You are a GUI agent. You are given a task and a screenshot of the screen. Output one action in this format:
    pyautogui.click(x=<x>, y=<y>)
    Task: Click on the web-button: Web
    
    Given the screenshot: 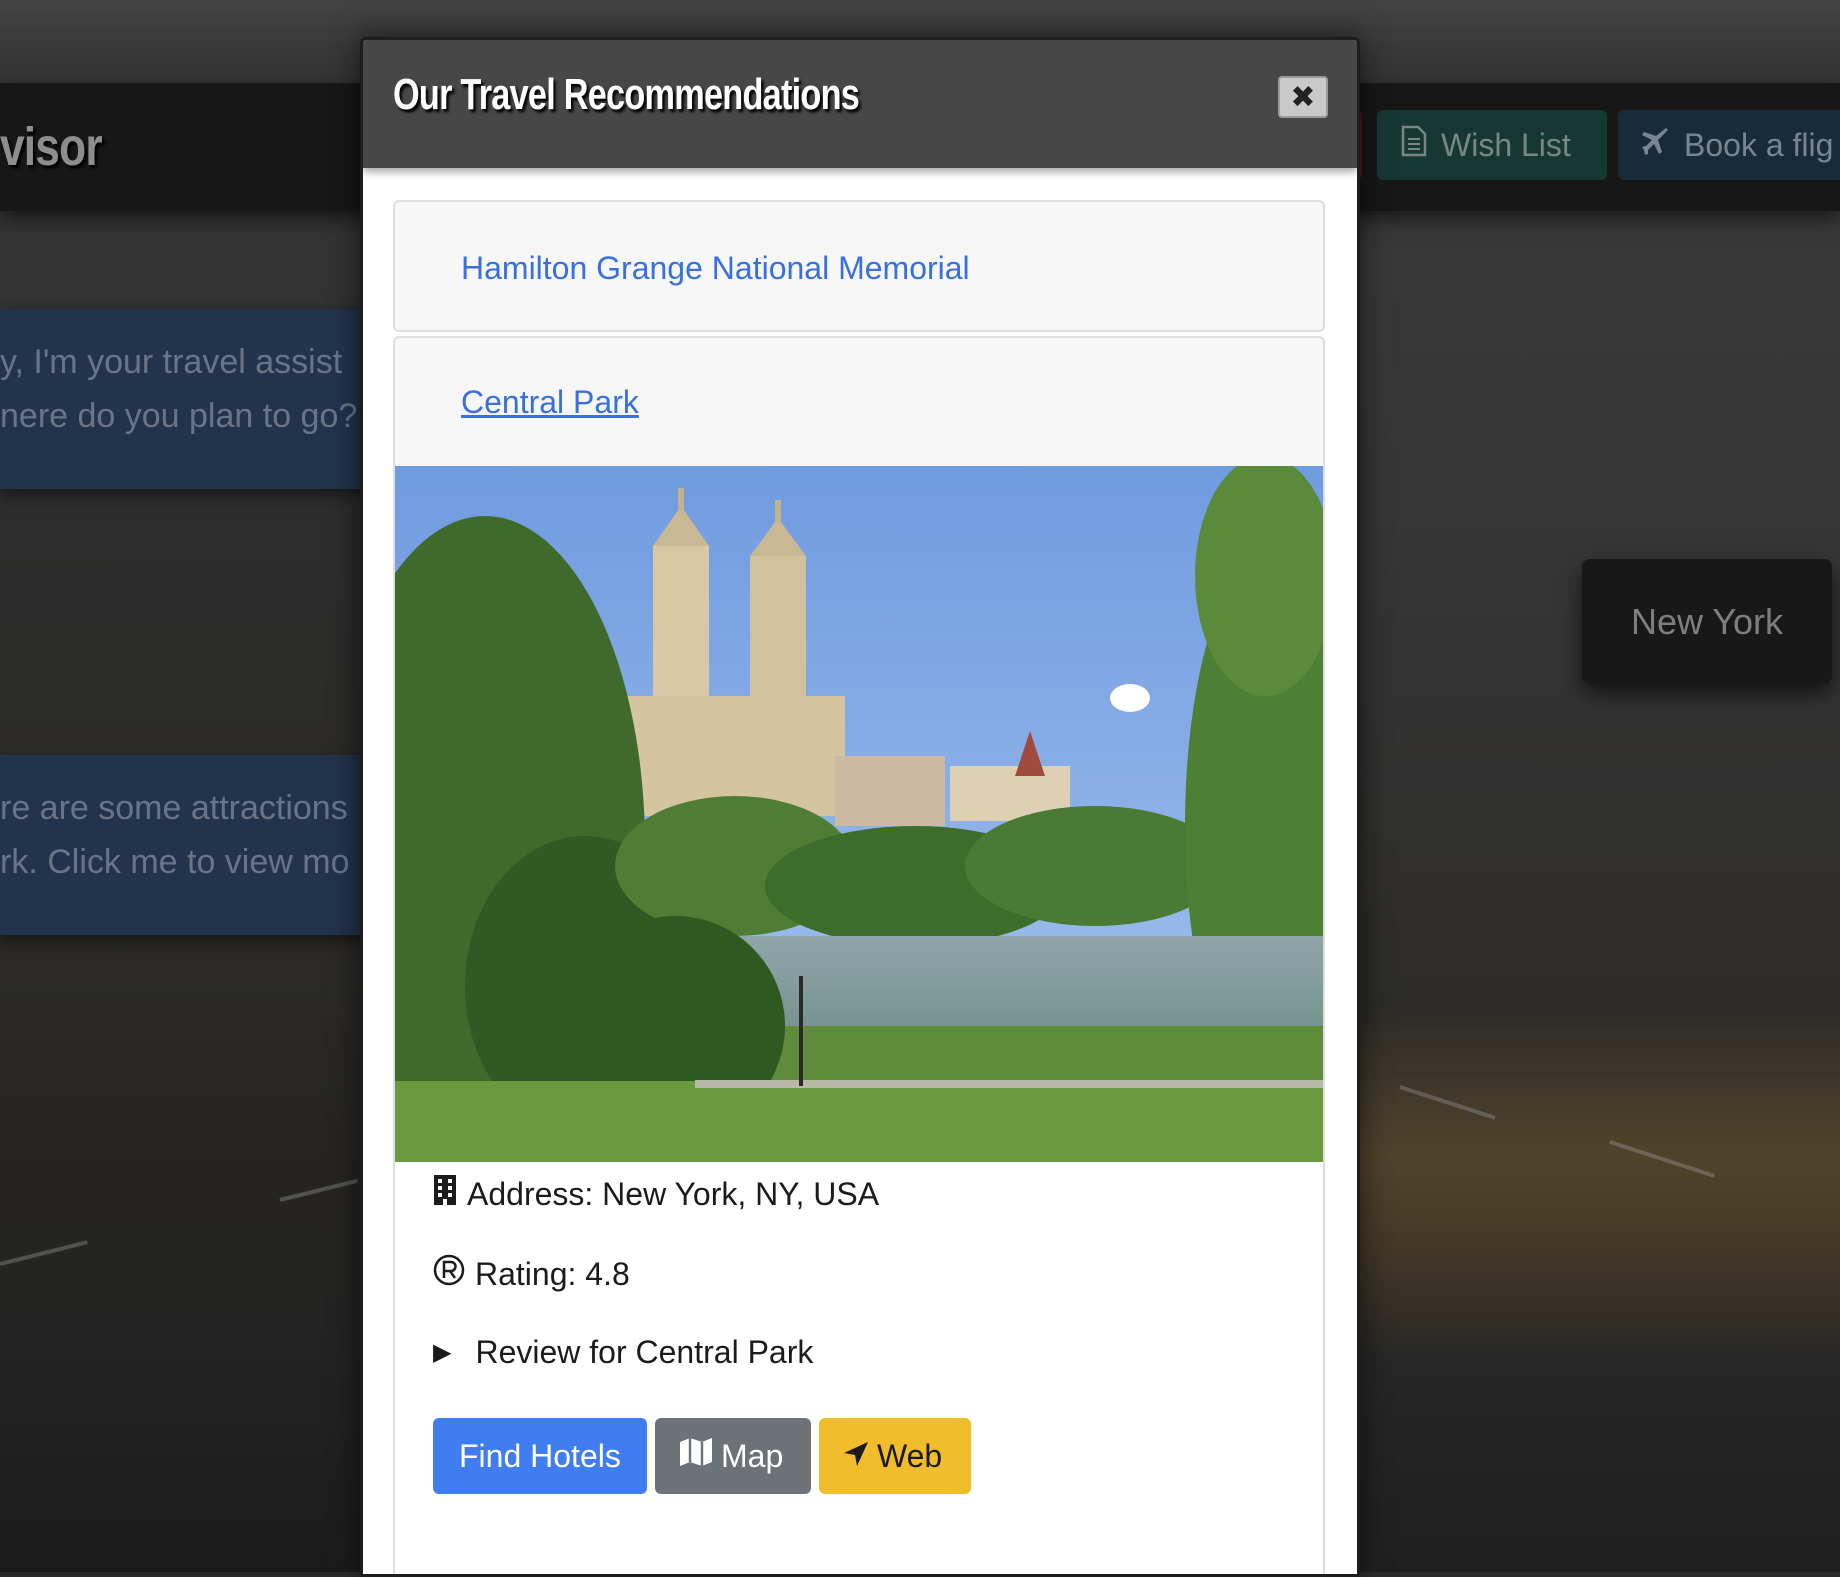 What is the action you would take?
    pyautogui.click(x=895, y=1456)
    